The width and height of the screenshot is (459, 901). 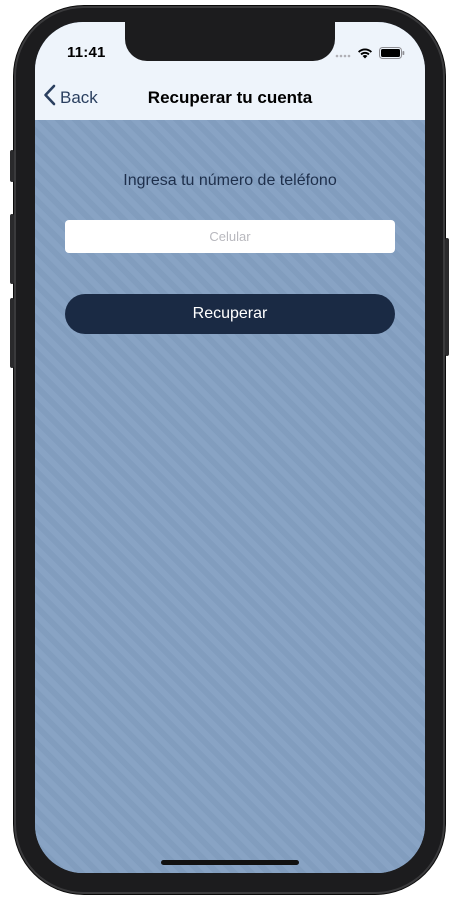 I want to click on page-title: Recuperar tu cuenta, so click(x=230, y=97).